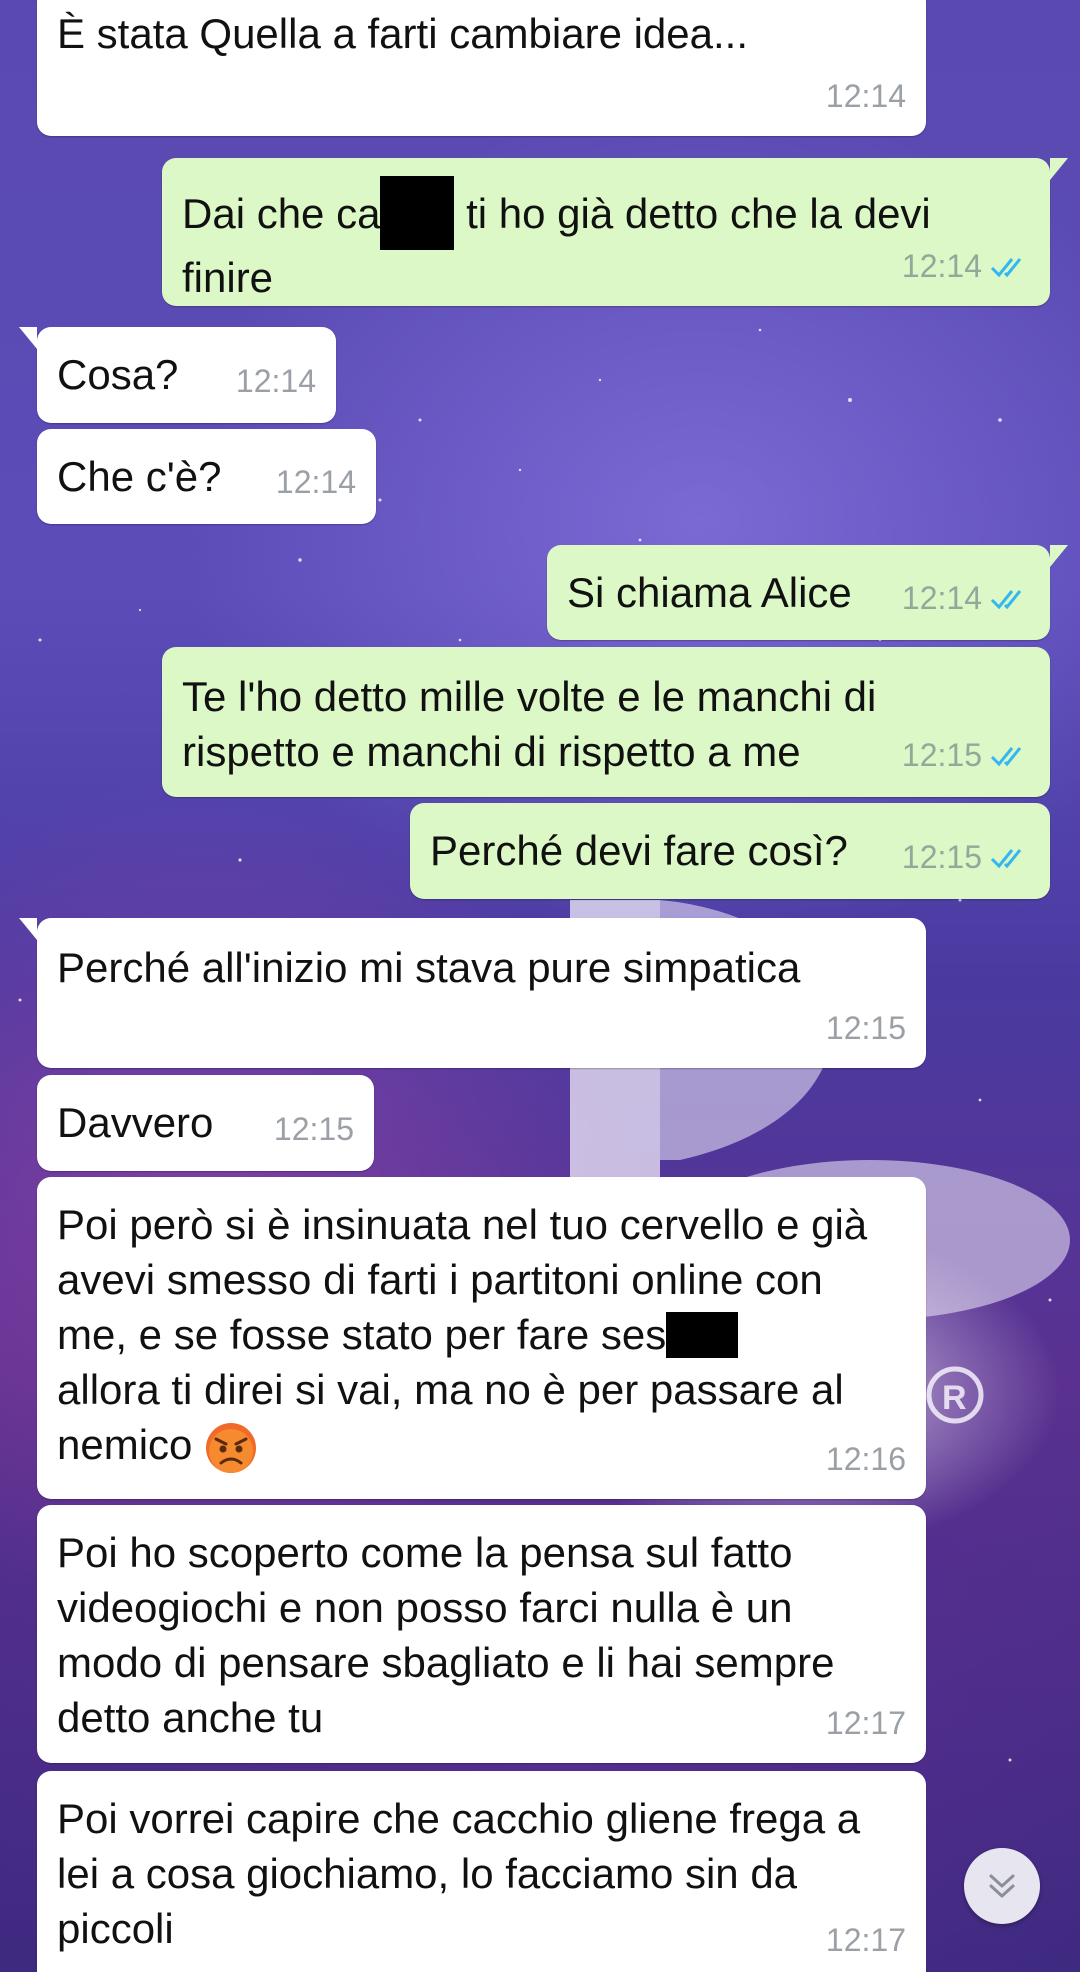  What do you see at coordinates (177, 375) in the screenshot?
I see `message-bubble-incoming: Cosa? 12:14` at bounding box center [177, 375].